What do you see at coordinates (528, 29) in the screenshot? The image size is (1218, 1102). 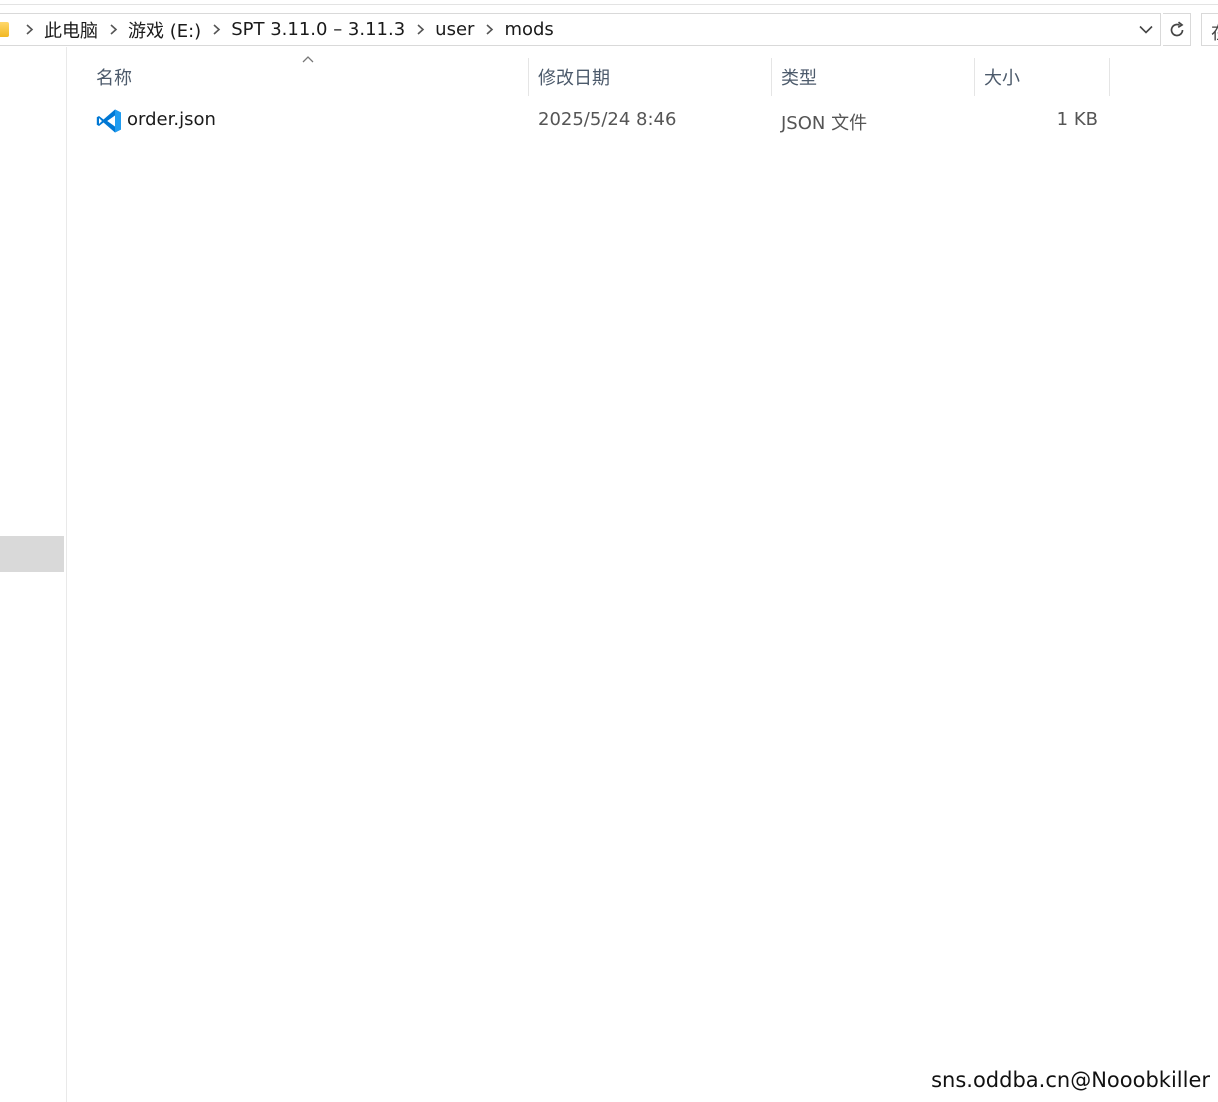 I see `breadcrumb-mods: mods` at bounding box center [528, 29].